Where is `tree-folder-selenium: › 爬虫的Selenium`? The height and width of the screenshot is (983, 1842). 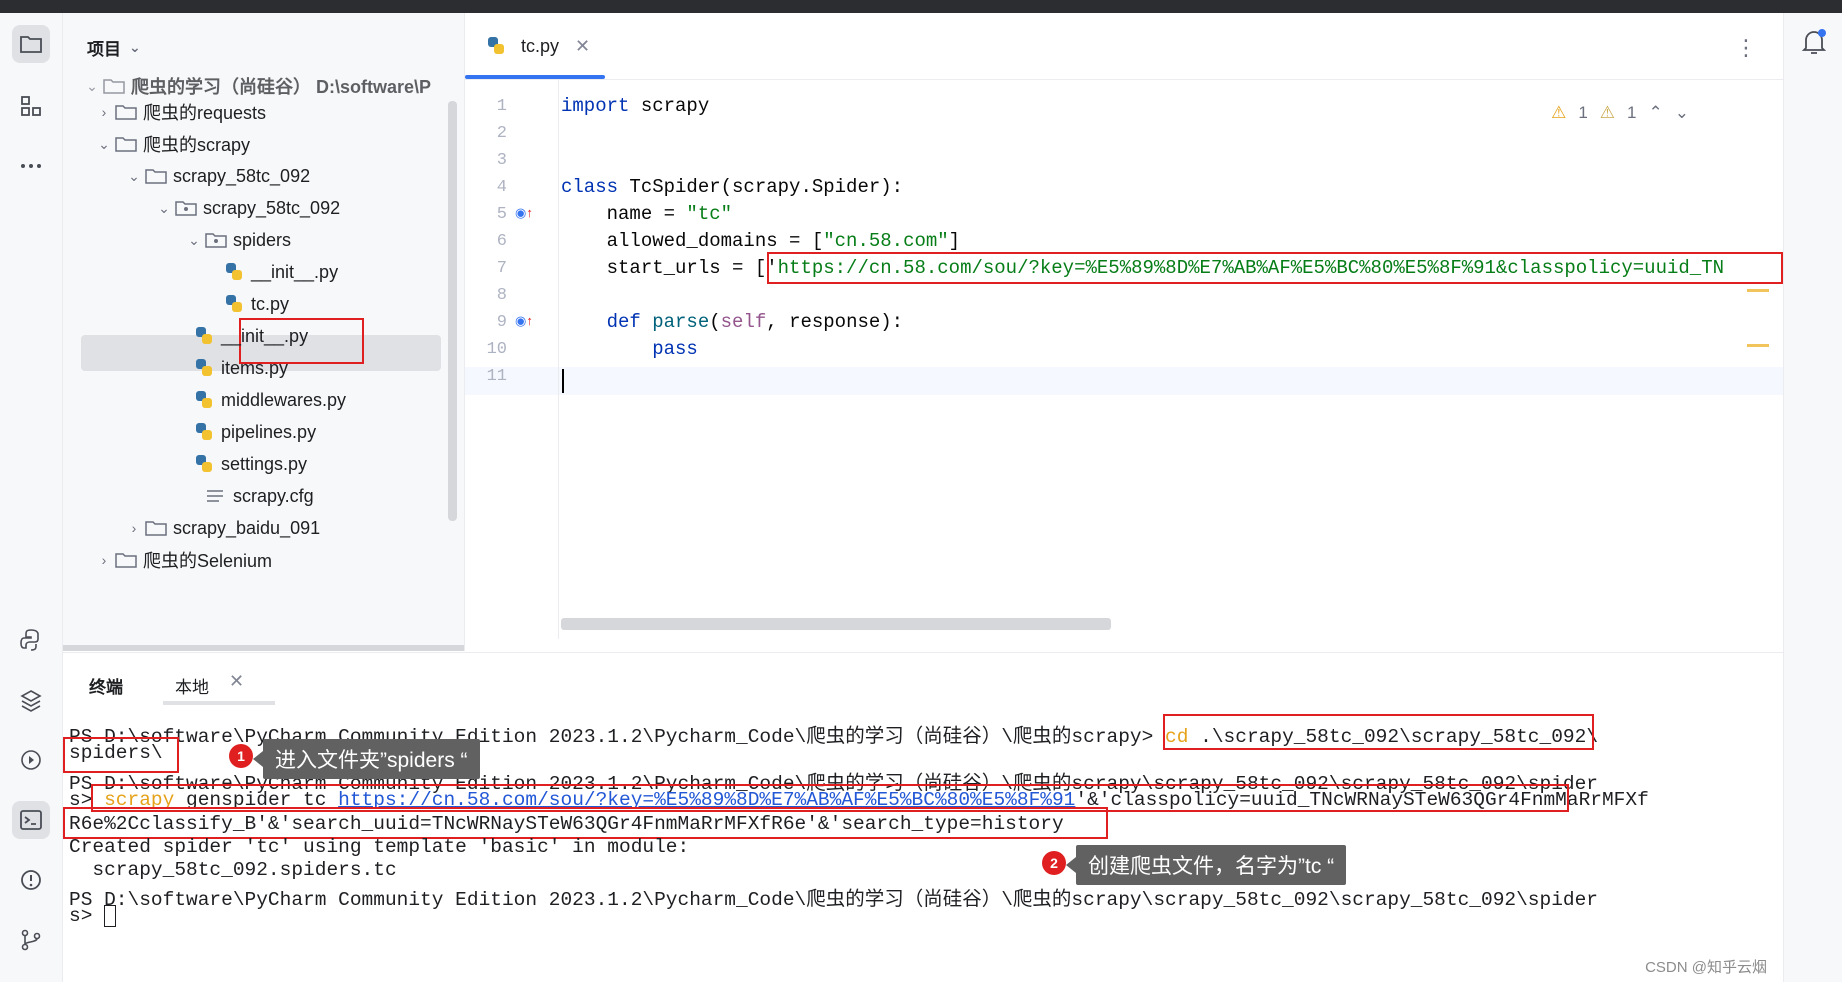
tree-folder-selenium: › 爬虫的Selenium is located at coordinates (182, 560).